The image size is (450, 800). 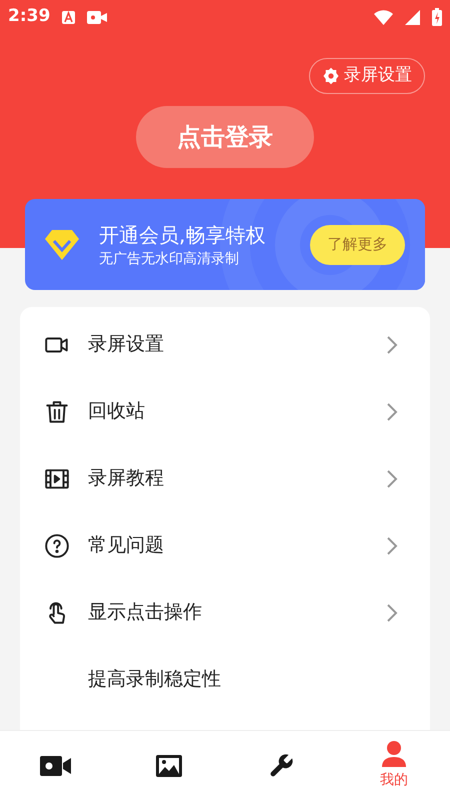 I want to click on vip-title: 开通会员,畅享特权, so click(x=182, y=235).